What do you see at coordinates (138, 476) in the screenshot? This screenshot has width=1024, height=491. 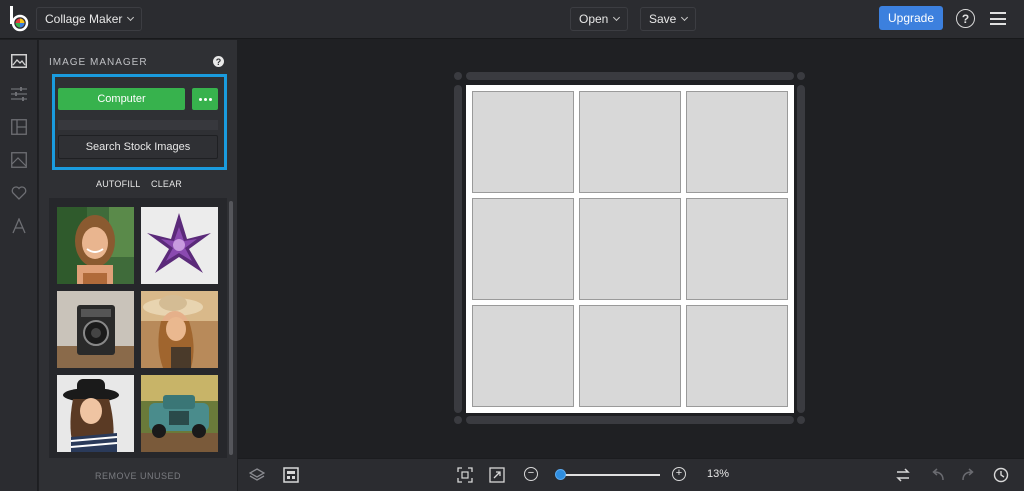 I see `remove-unused-link: REMOVE UNUSED` at bounding box center [138, 476].